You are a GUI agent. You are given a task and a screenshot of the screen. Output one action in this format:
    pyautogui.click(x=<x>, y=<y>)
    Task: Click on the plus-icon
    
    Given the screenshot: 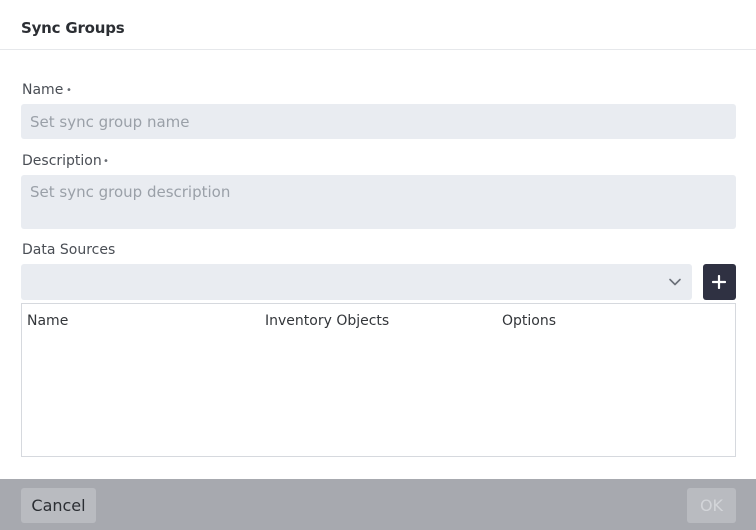 What is the action you would take?
    pyautogui.click(x=719, y=282)
    